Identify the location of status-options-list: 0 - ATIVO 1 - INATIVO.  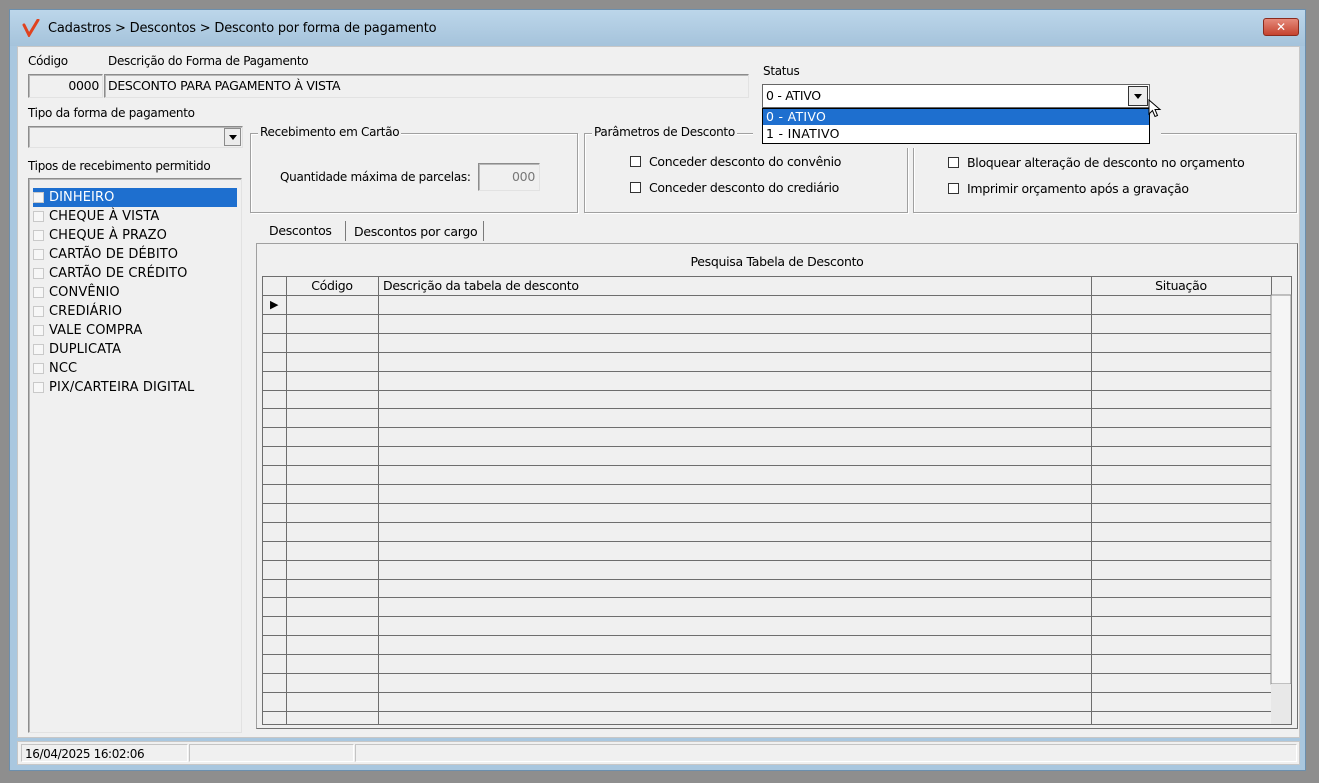
(956, 126).